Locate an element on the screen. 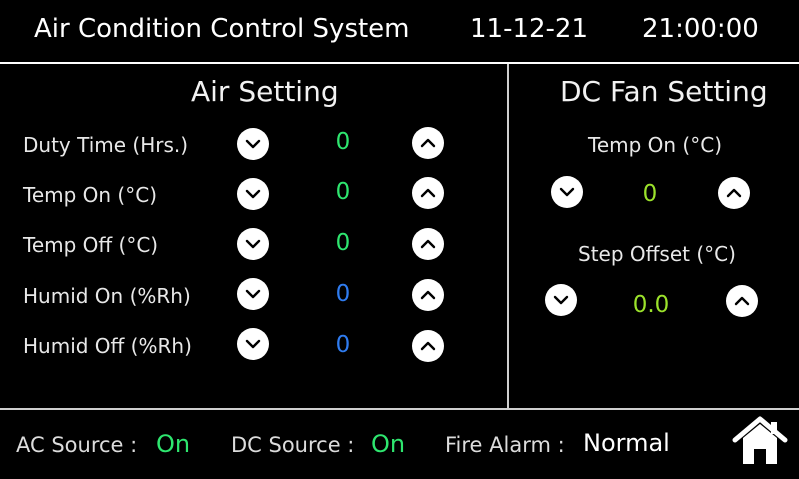 The width and height of the screenshot is (799, 479). humid-on-increase-button is located at coordinates (428, 295).